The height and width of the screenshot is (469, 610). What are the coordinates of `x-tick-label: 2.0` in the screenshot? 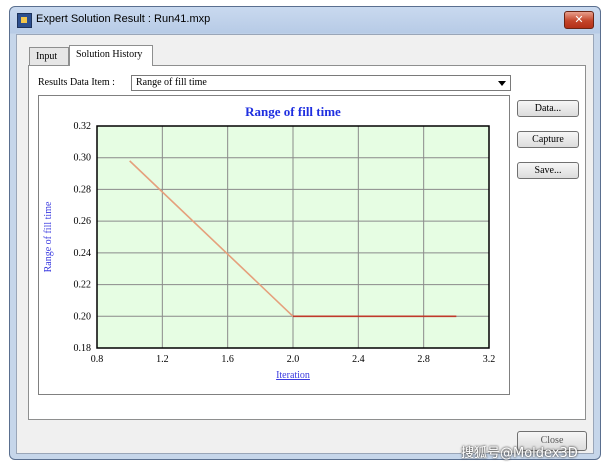 It's located at (293, 359).